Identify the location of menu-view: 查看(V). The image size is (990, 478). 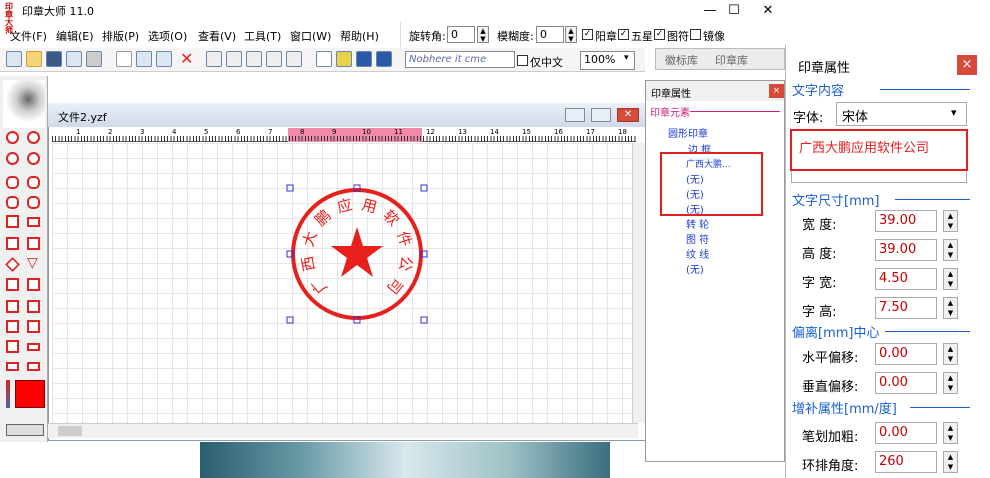
(217, 36).